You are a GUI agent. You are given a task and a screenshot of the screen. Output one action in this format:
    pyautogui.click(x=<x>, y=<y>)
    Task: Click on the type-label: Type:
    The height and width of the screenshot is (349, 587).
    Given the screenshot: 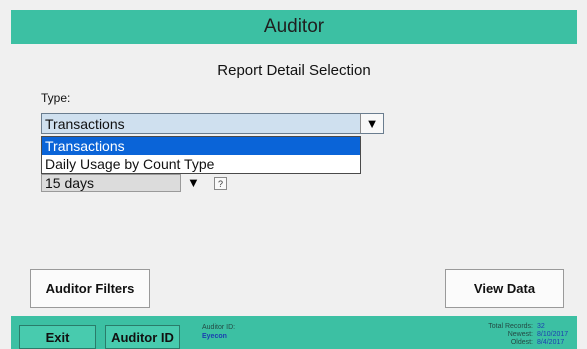 What is the action you would take?
    pyautogui.click(x=56, y=98)
    